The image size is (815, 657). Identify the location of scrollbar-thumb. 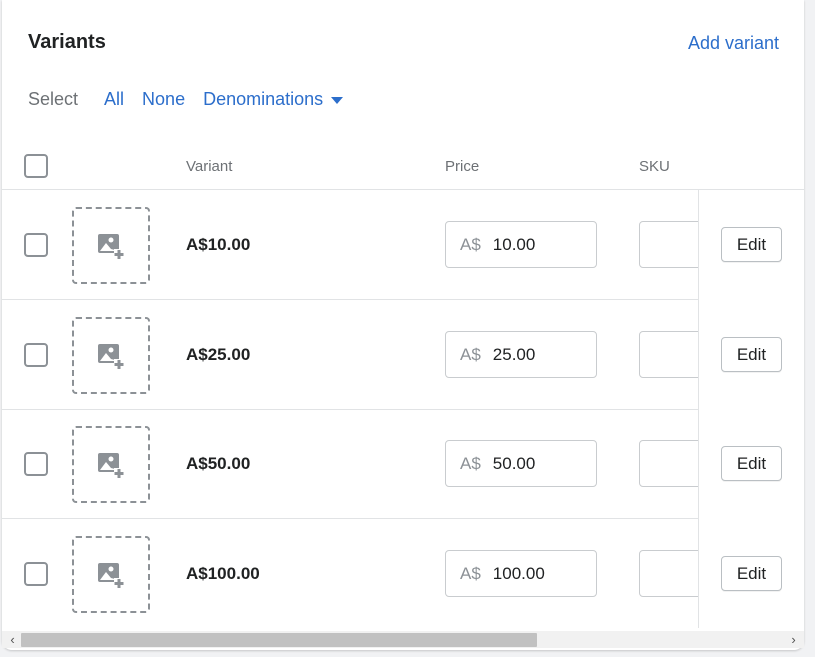
(279, 640).